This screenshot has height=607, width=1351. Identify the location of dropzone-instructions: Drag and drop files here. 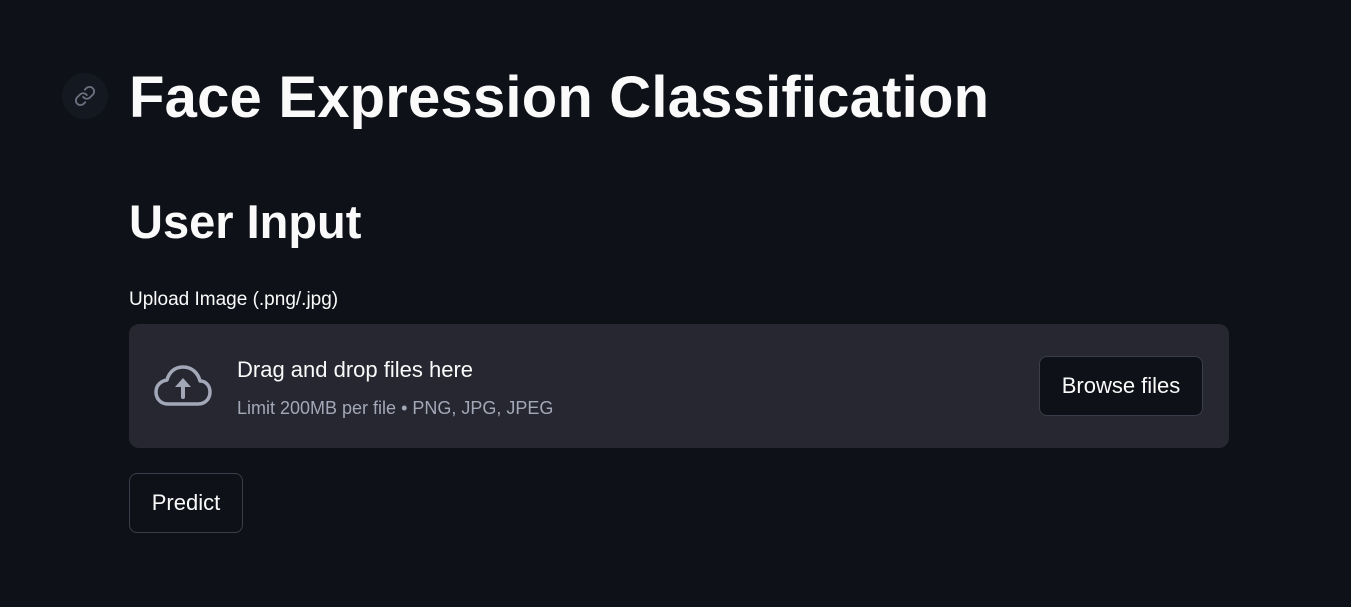
(355, 369).